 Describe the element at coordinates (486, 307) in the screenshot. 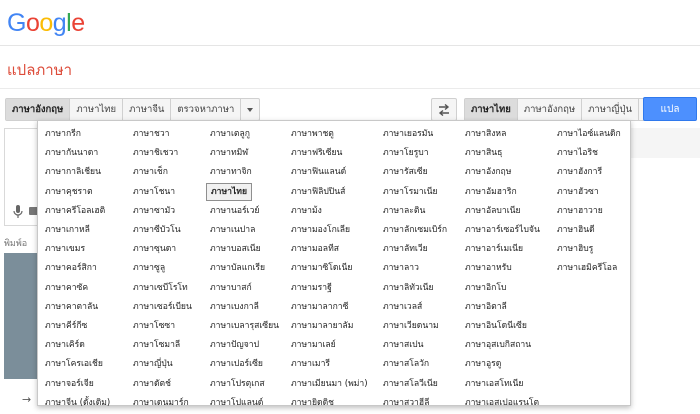

I see `language-option: ภาษาอิตาลี` at that location.